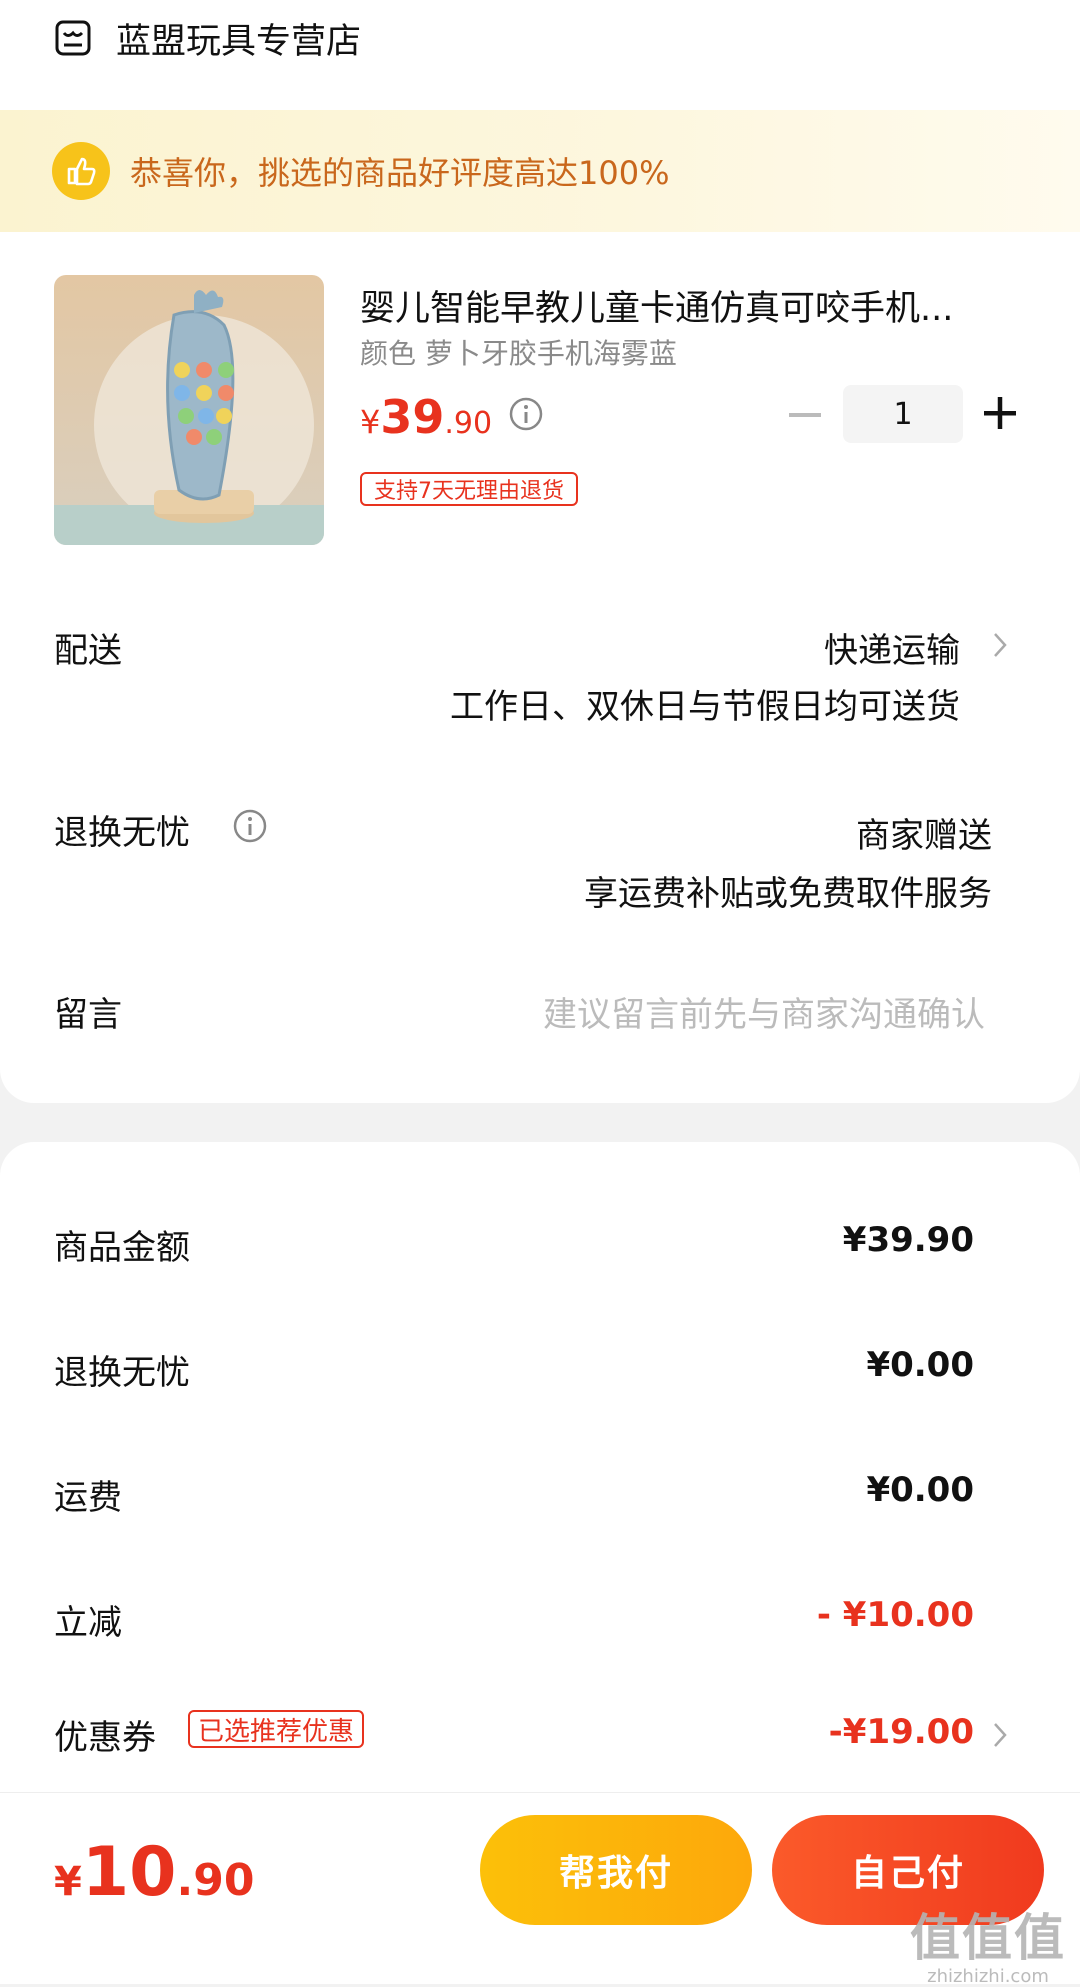 This screenshot has width=1080, height=1987. I want to click on delivery-note: 工作日、双休日与节假日均可送货, so click(705, 707).